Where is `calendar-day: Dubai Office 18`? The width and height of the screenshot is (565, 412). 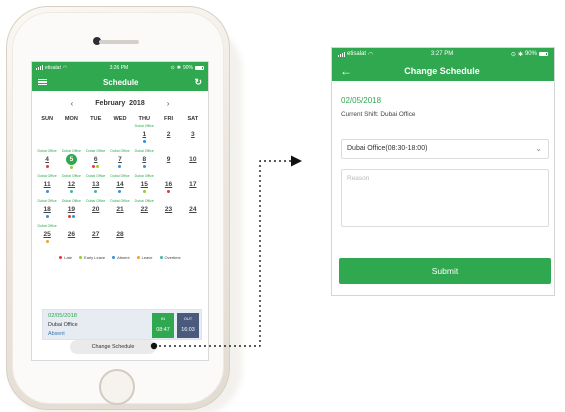 calendar-day: Dubai Office 18 is located at coordinates (47, 211).